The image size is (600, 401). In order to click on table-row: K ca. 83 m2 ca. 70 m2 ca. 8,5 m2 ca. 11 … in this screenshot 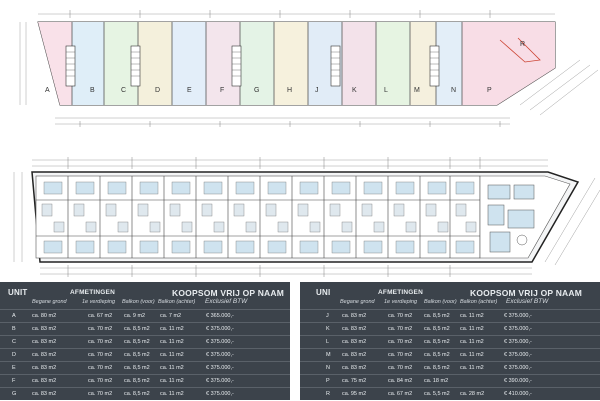, I will do `click(450, 329)`.